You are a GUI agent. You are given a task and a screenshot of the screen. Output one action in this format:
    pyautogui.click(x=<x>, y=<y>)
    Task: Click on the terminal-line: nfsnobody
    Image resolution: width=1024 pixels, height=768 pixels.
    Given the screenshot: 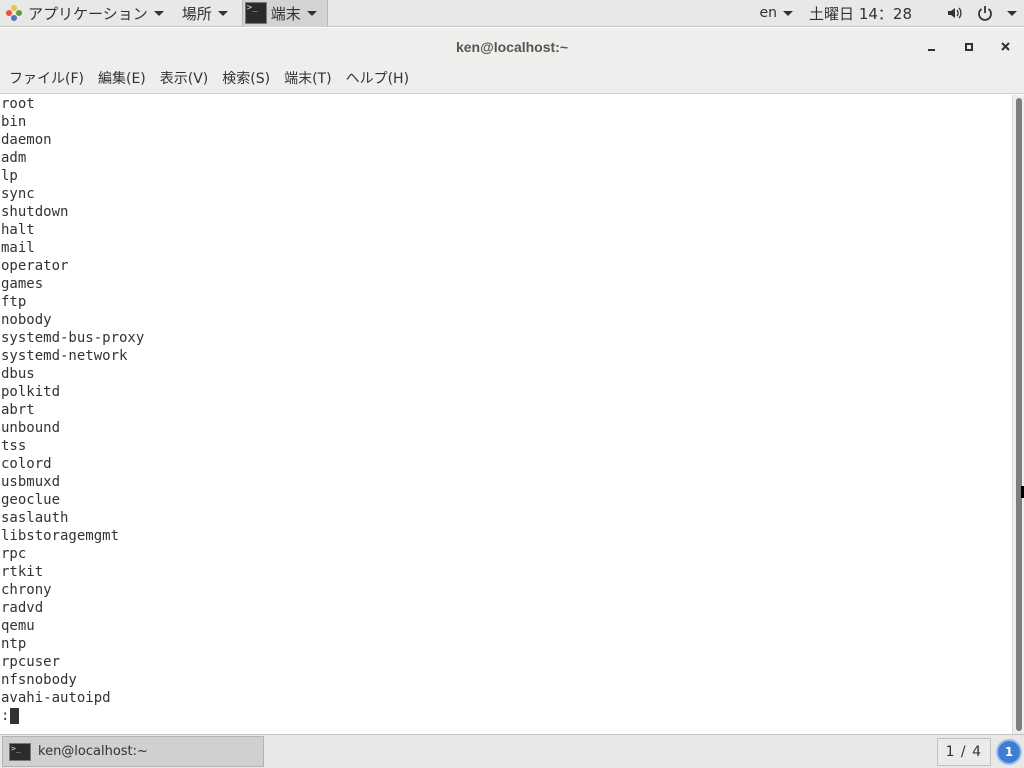 What is the action you would take?
    pyautogui.click(x=39, y=680)
    